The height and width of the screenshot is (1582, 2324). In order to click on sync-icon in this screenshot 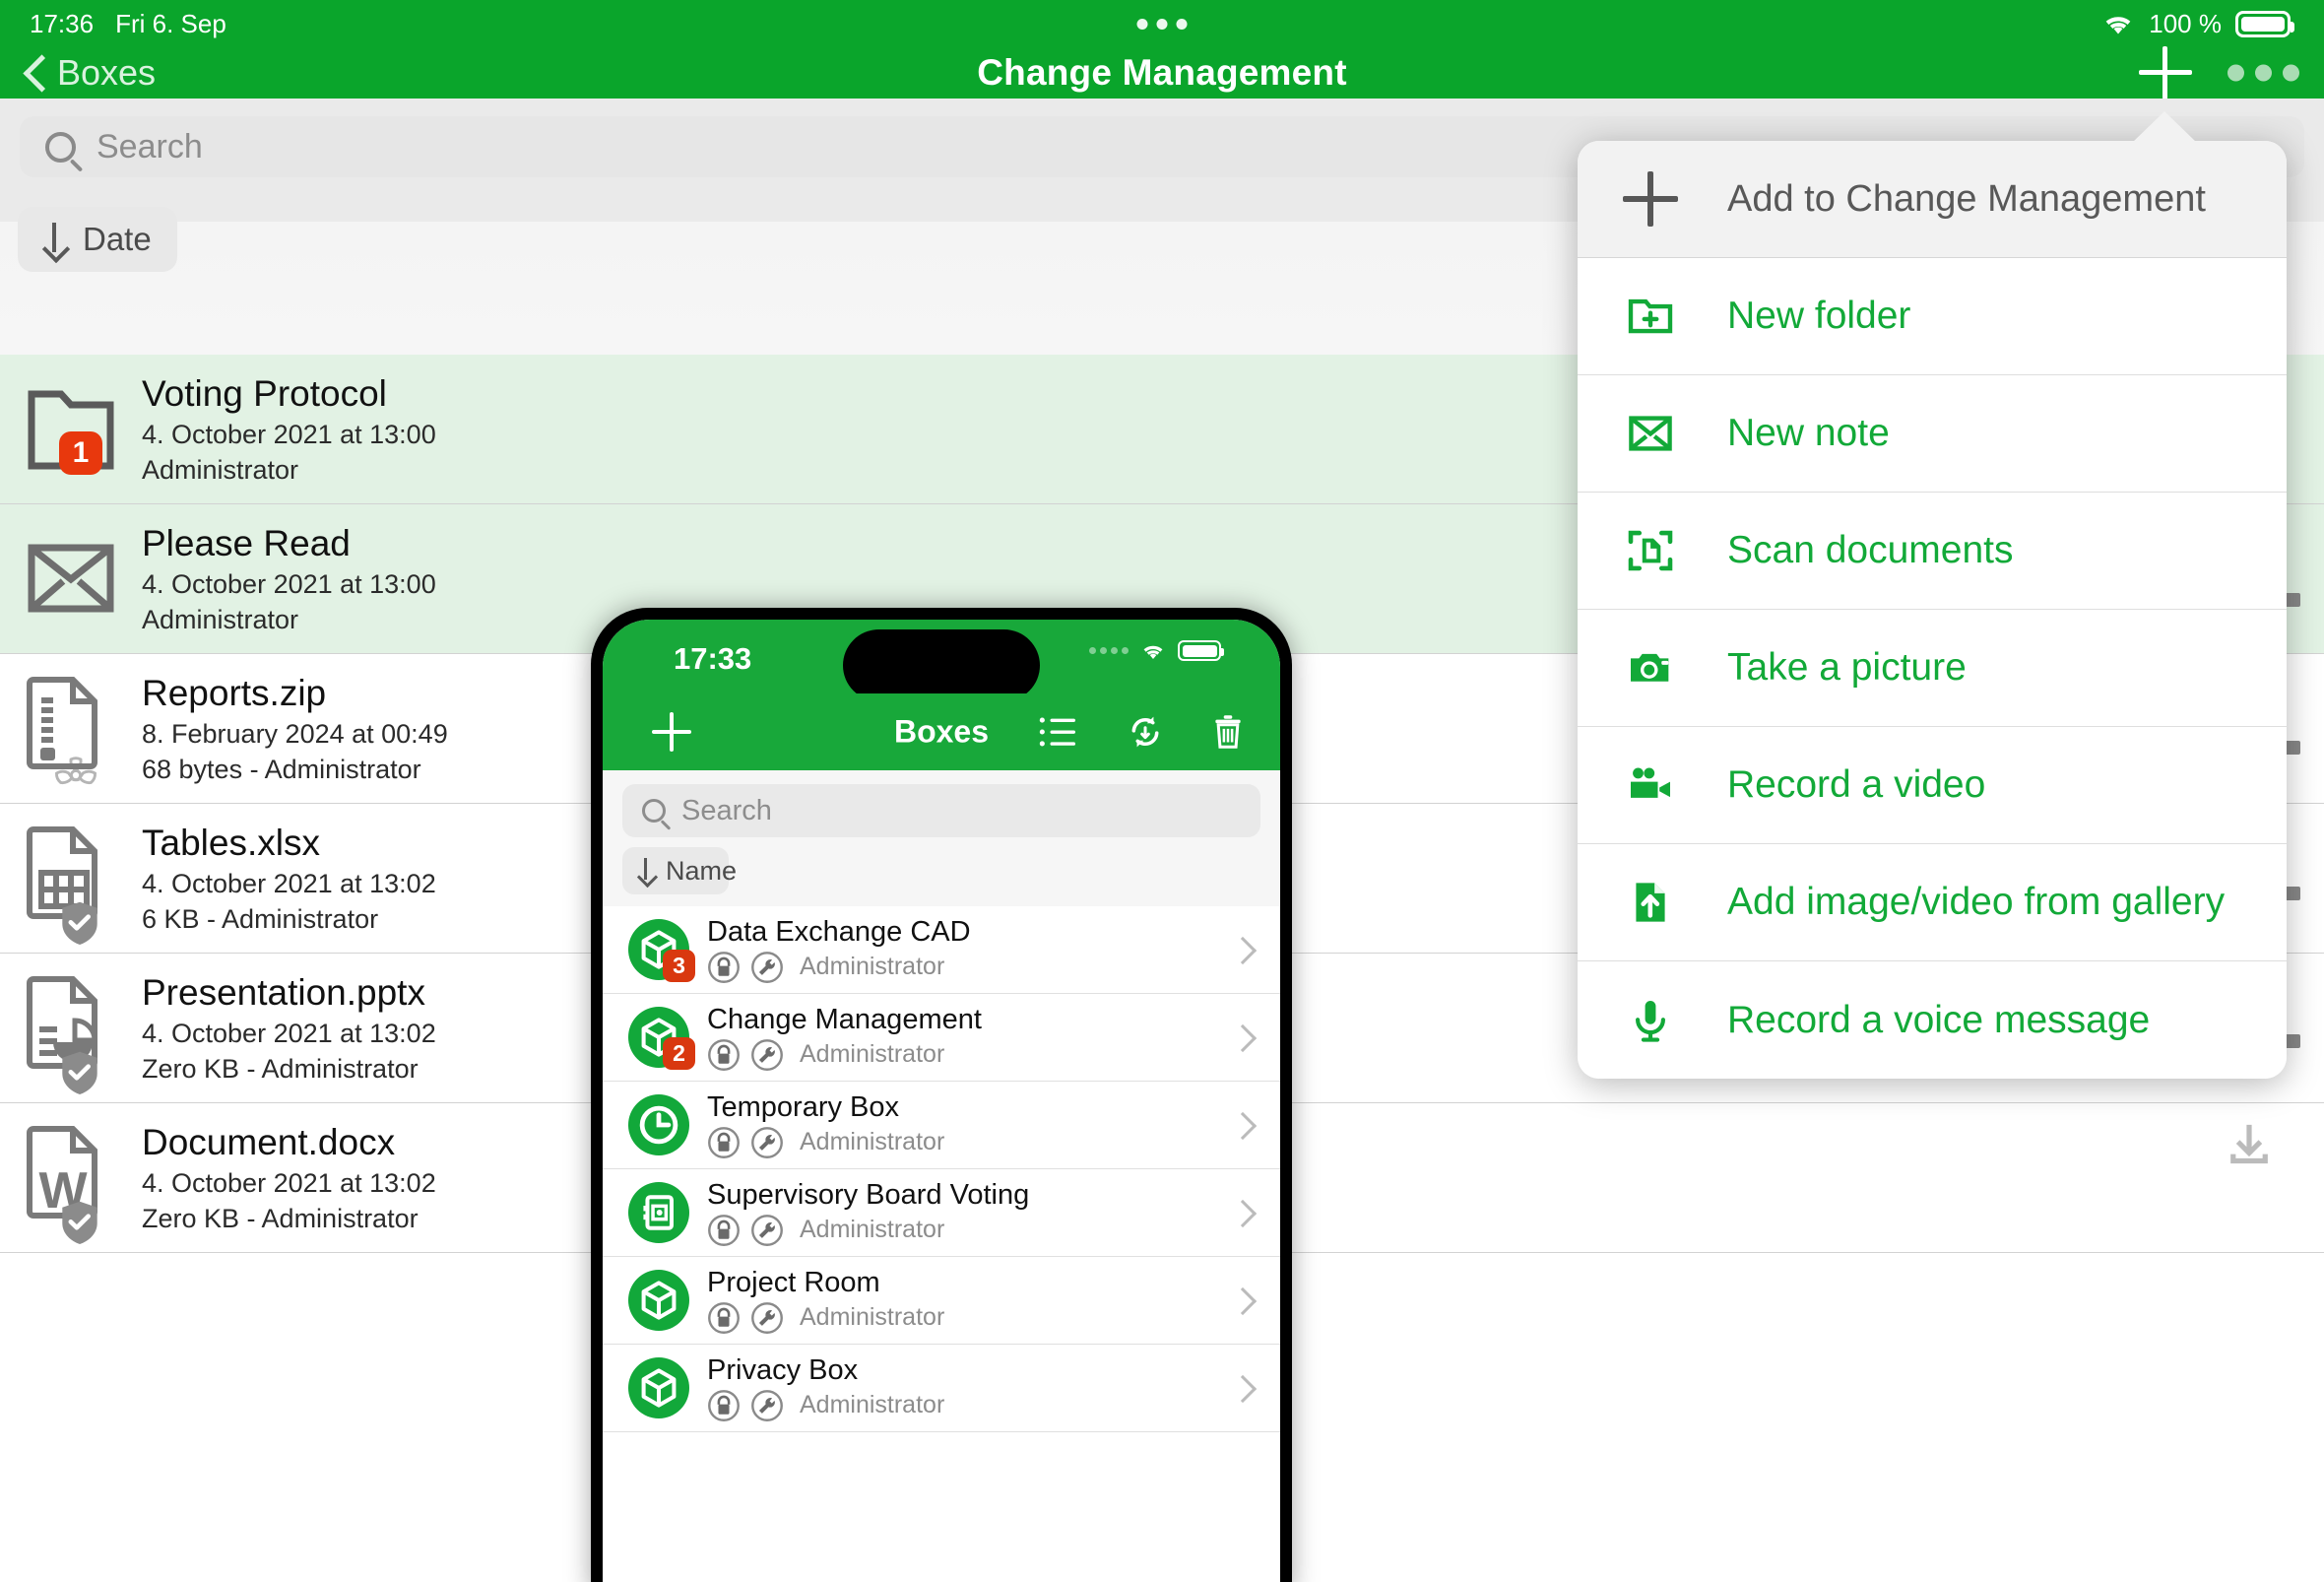, I will do `click(1145, 732)`.